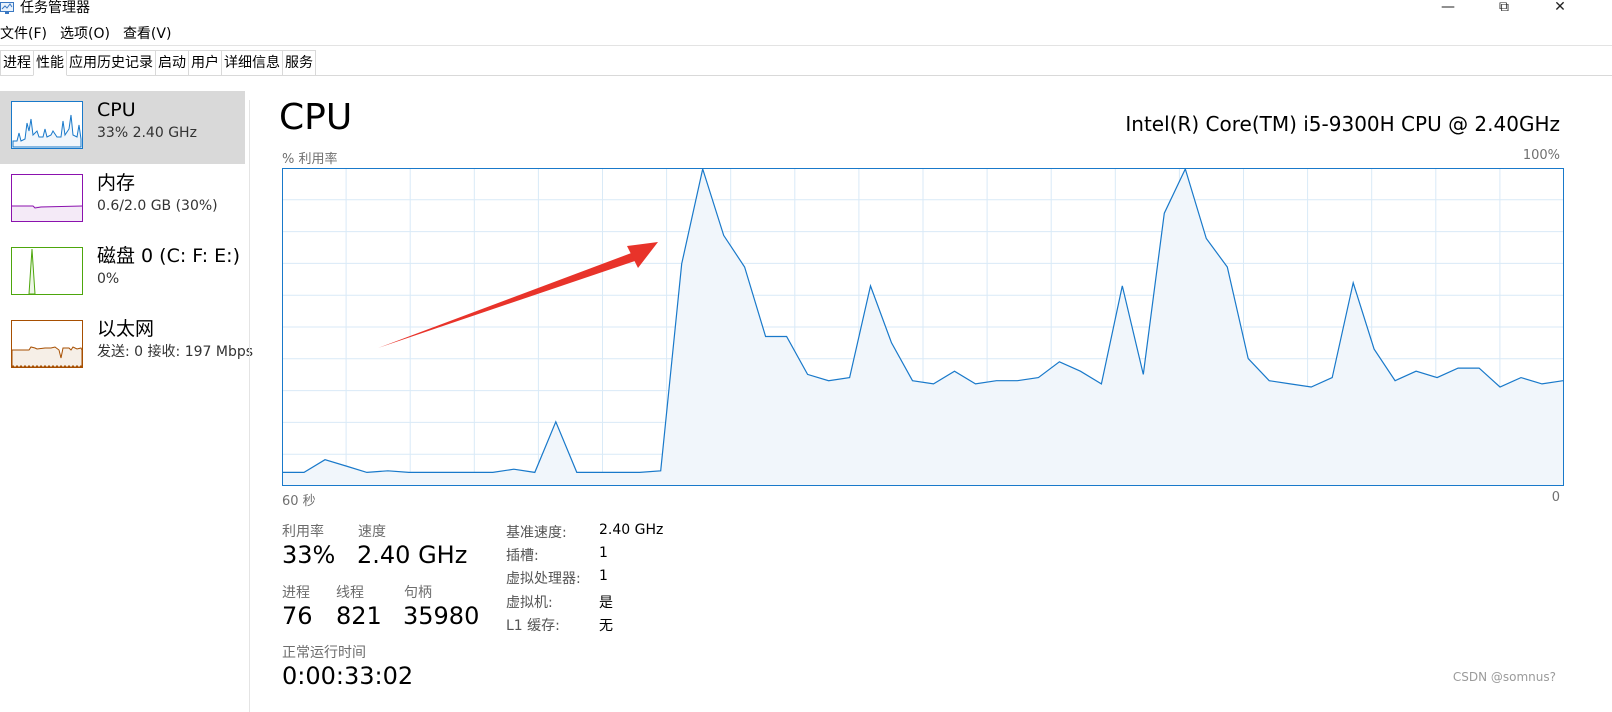 The width and height of the screenshot is (1612, 712). What do you see at coordinates (1560, 8) in the screenshot?
I see `close-button: ✕` at bounding box center [1560, 8].